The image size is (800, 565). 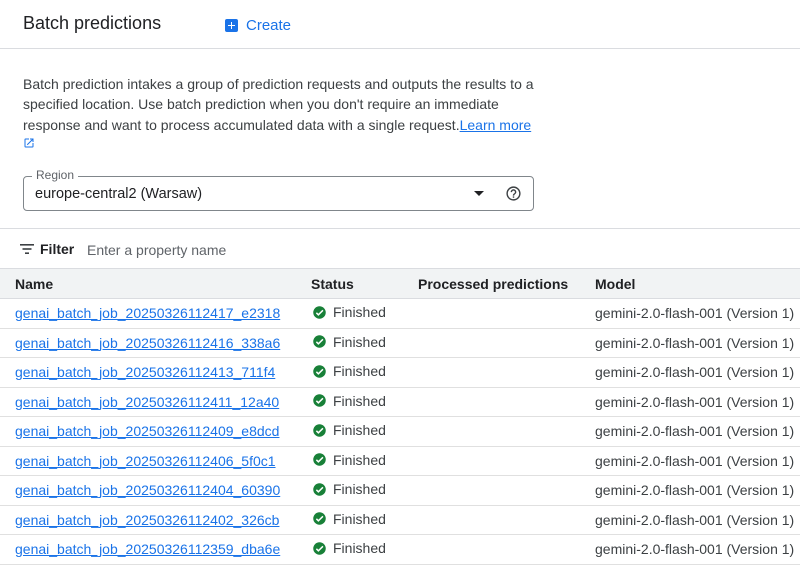 What do you see at coordinates (27, 249) in the screenshot?
I see `filter-list-icon` at bounding box center [27, 249].